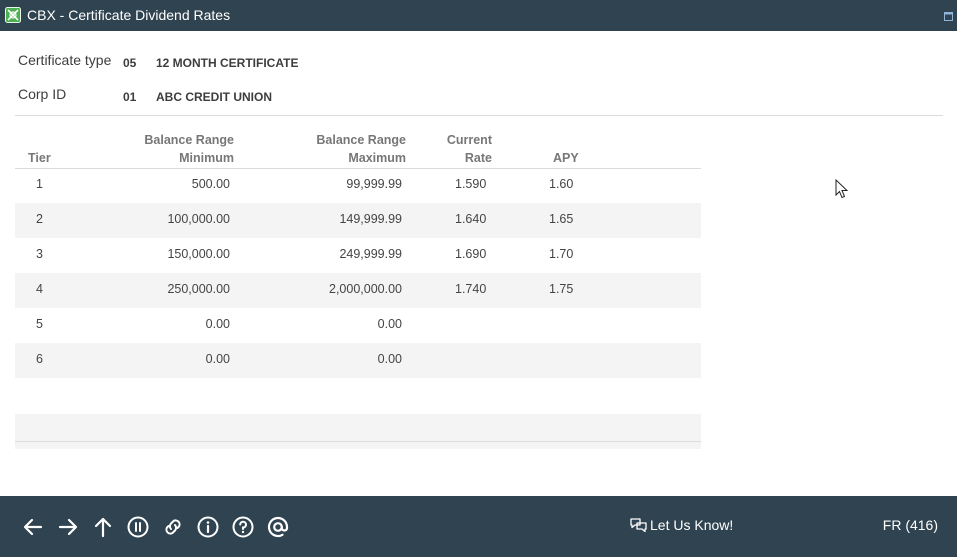  I want to click on certificate-type-code: 05, so click(130, 63).